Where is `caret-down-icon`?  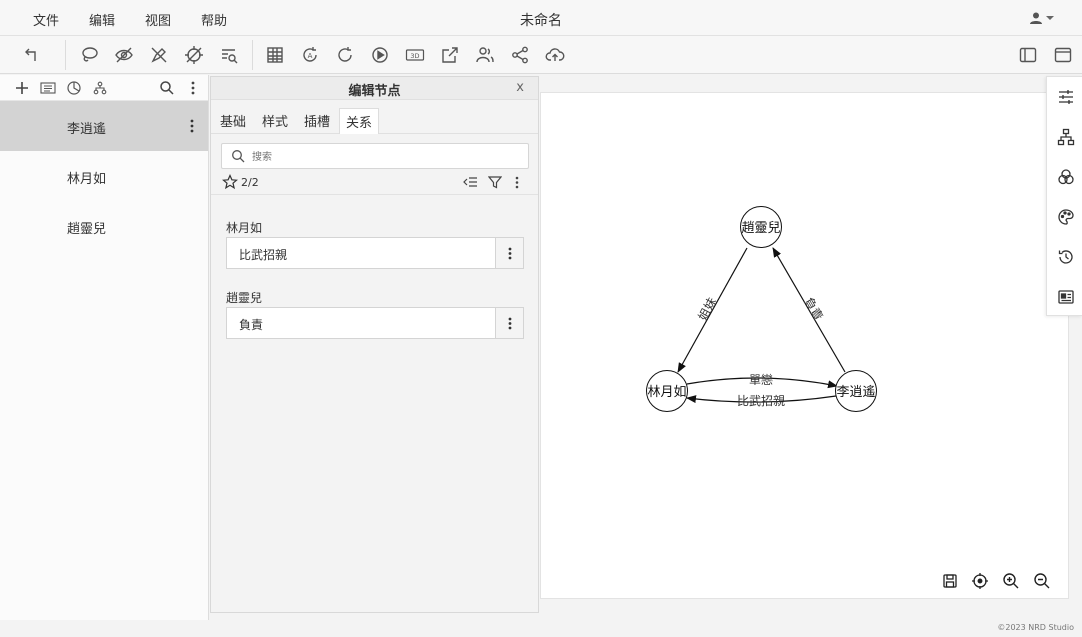 caret-down-icon is located at coordinates (1050, 18).